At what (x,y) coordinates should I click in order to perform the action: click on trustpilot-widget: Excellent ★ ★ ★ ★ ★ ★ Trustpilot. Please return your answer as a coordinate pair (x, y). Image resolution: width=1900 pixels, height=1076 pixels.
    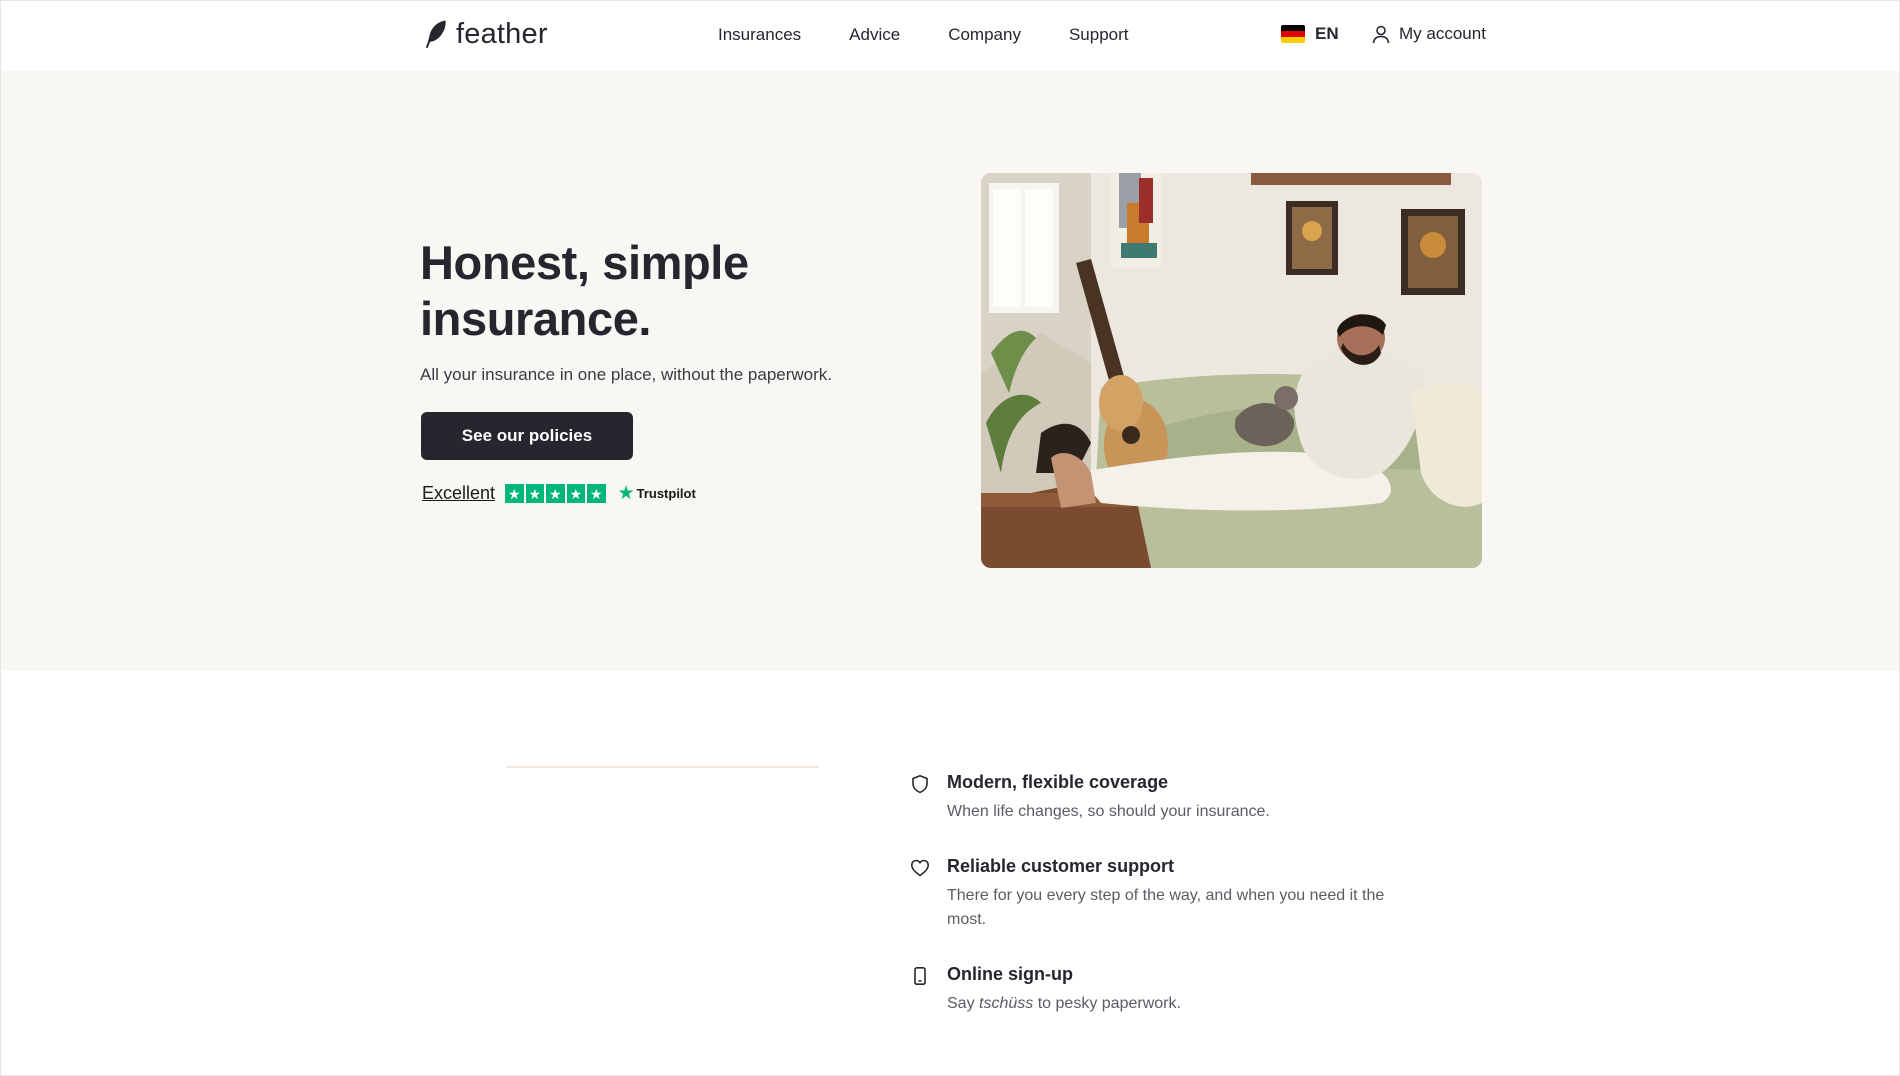
    Looking at the image, I should click on (559, 493).